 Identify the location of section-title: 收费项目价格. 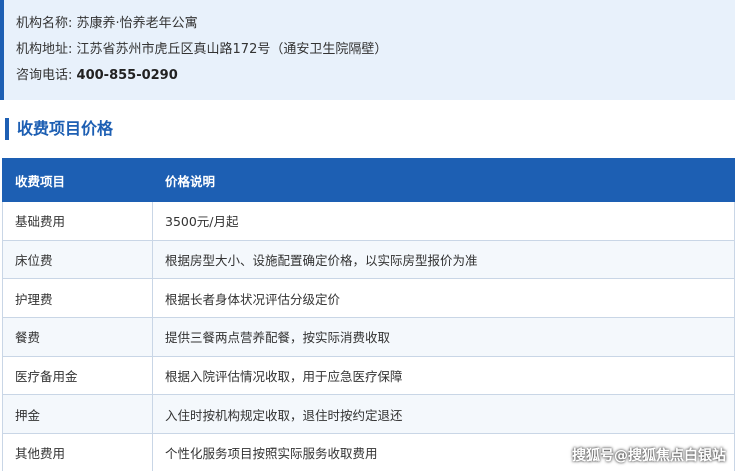
(59, 129).